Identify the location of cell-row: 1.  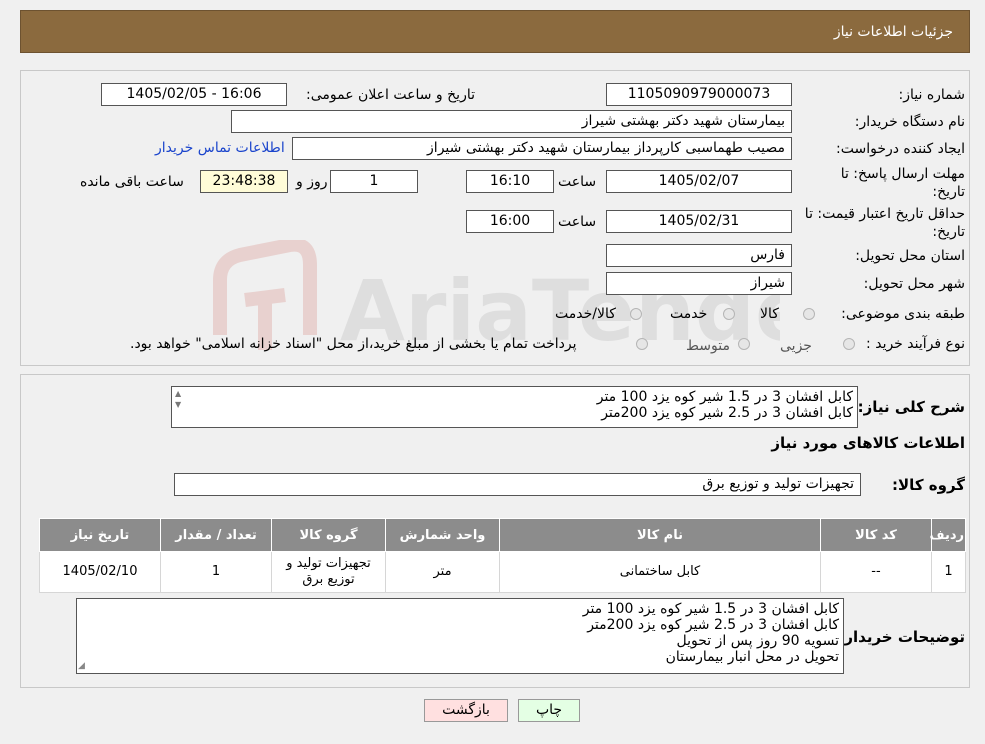
(948, 572).